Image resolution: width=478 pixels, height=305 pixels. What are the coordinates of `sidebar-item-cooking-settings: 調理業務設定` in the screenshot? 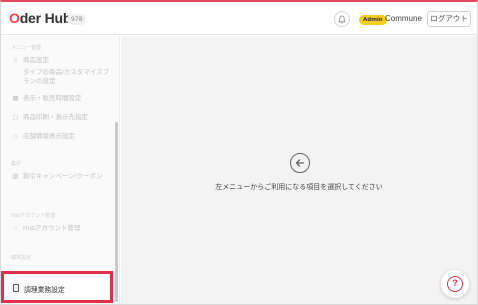 It's located at (57, 287).